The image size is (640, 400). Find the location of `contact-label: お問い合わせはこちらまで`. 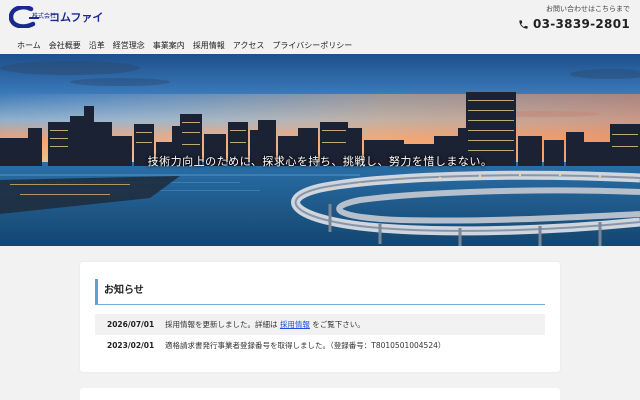

contact-label: お問い合わせはこちらまで is located at coordinates (588, 9).